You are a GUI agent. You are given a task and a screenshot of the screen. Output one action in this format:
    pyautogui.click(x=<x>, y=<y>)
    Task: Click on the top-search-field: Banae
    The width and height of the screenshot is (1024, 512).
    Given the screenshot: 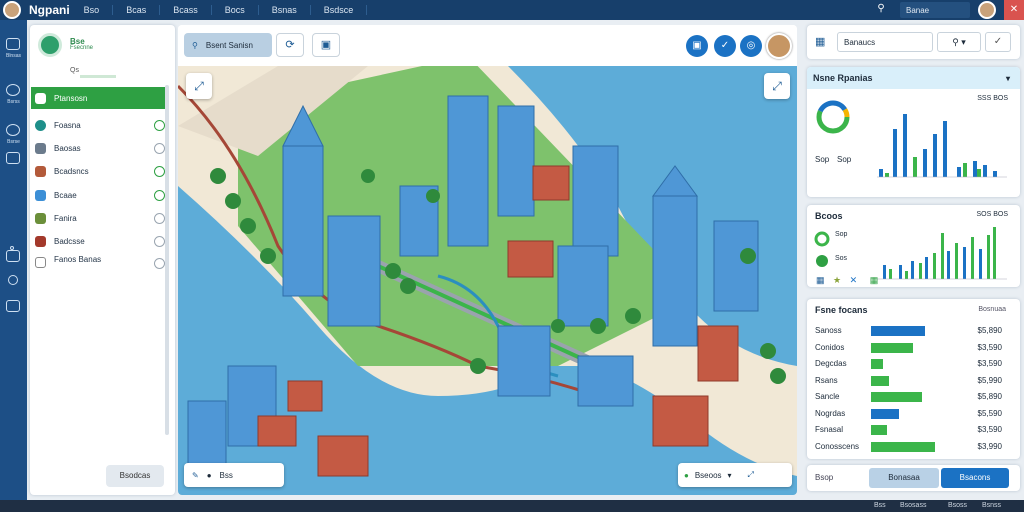 What is the action you would take?
    pyautogui.click(x=935, y=10)
    